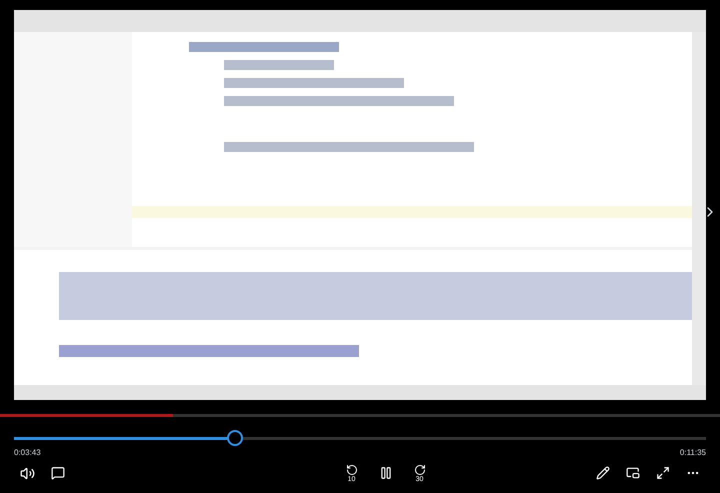  Describe the element at coordinates (235, 438) in the screenshot. I see `seek-thumb` at that location.